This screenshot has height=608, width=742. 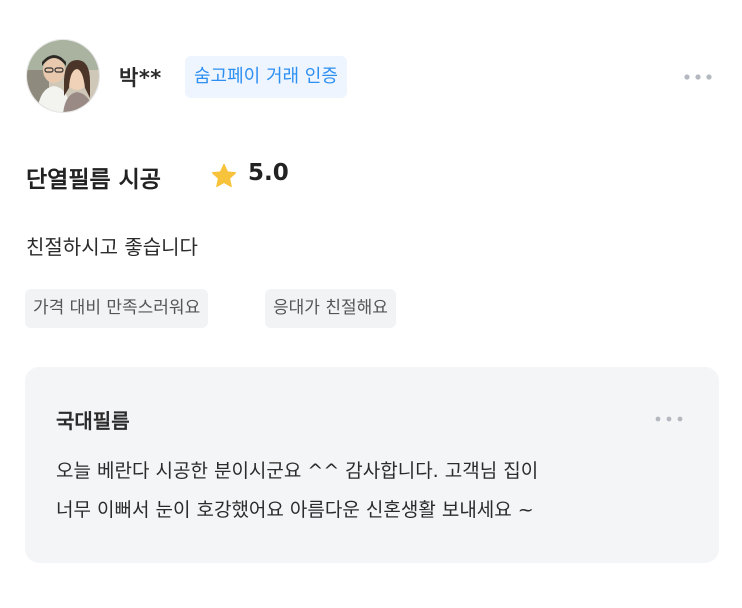 I want to click on review-text: 친절하시고 좋습니다, so click(x=112, y=247).